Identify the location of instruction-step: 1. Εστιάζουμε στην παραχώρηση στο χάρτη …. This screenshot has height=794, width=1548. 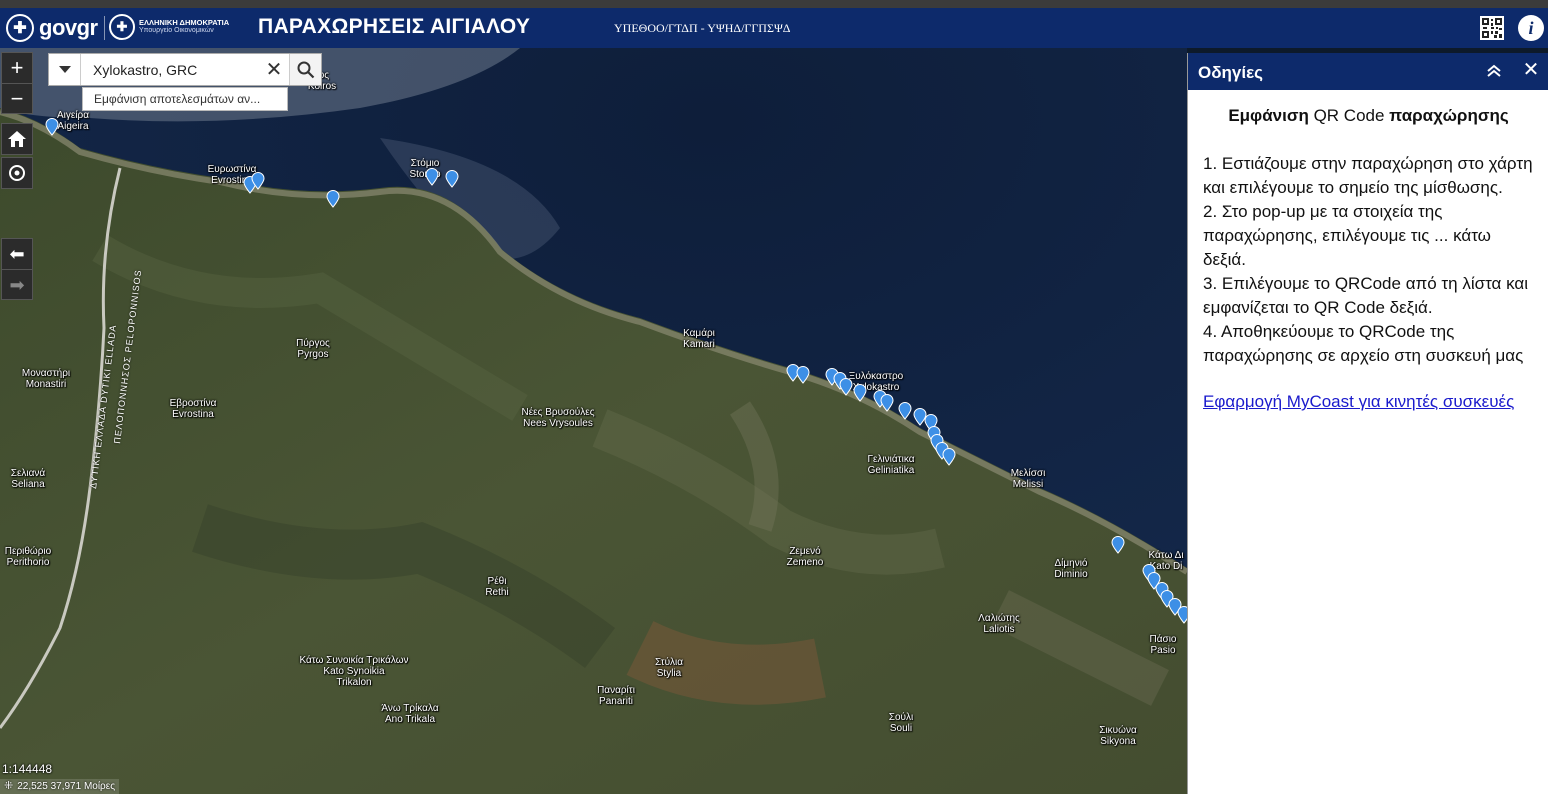
(1368, 175).